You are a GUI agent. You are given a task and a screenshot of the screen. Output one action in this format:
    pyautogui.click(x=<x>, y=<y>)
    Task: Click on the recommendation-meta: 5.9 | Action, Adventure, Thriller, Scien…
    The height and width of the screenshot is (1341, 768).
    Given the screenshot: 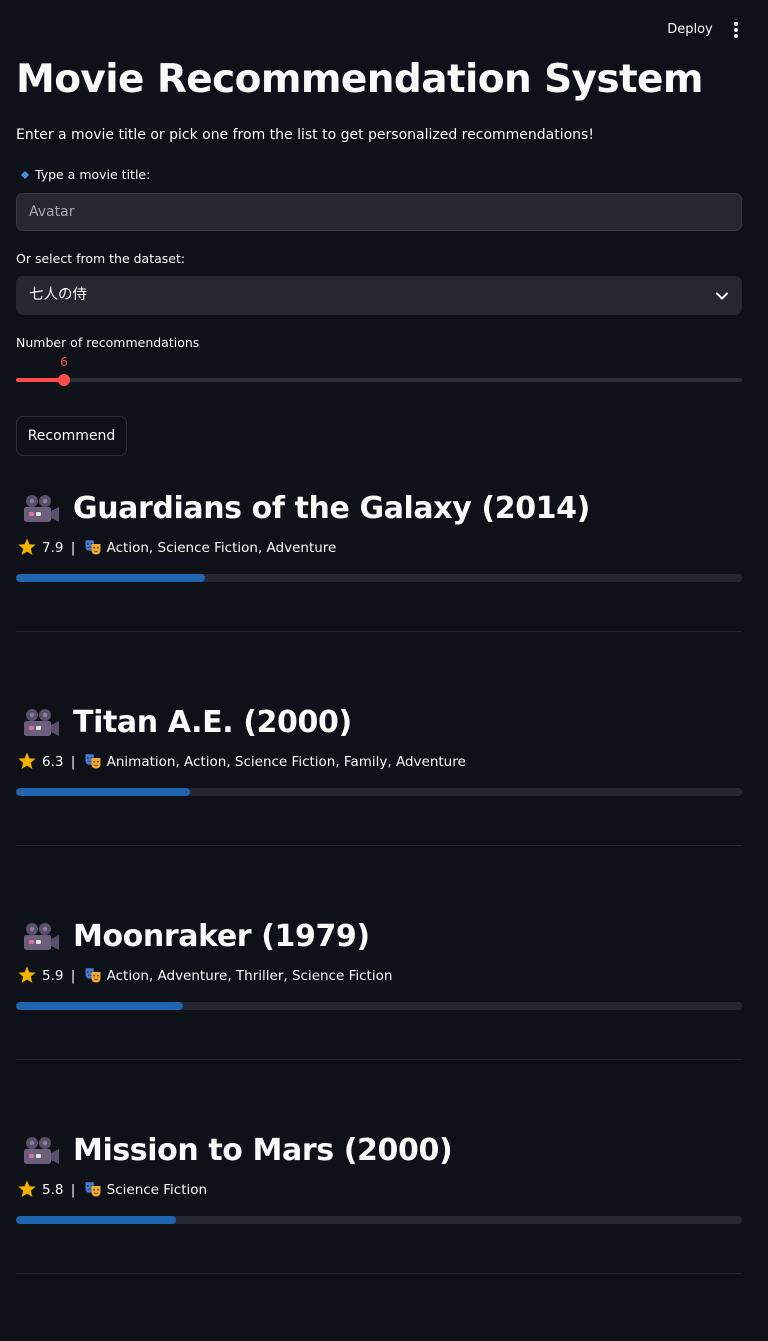 What is the action you would take?
    pyautogui.click(x=204, y=976)
    